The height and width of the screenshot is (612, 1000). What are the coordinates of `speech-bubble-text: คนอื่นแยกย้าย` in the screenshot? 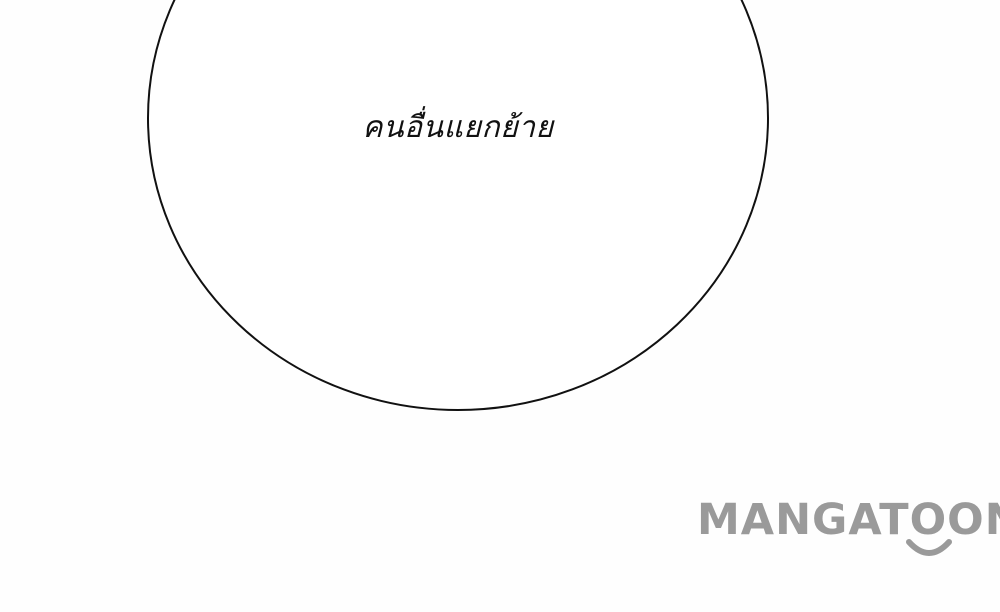 It's located at (458, 127).